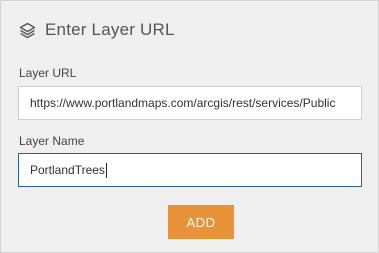  I want to click on layer-name-label: Layer Name, so click(52, 141).